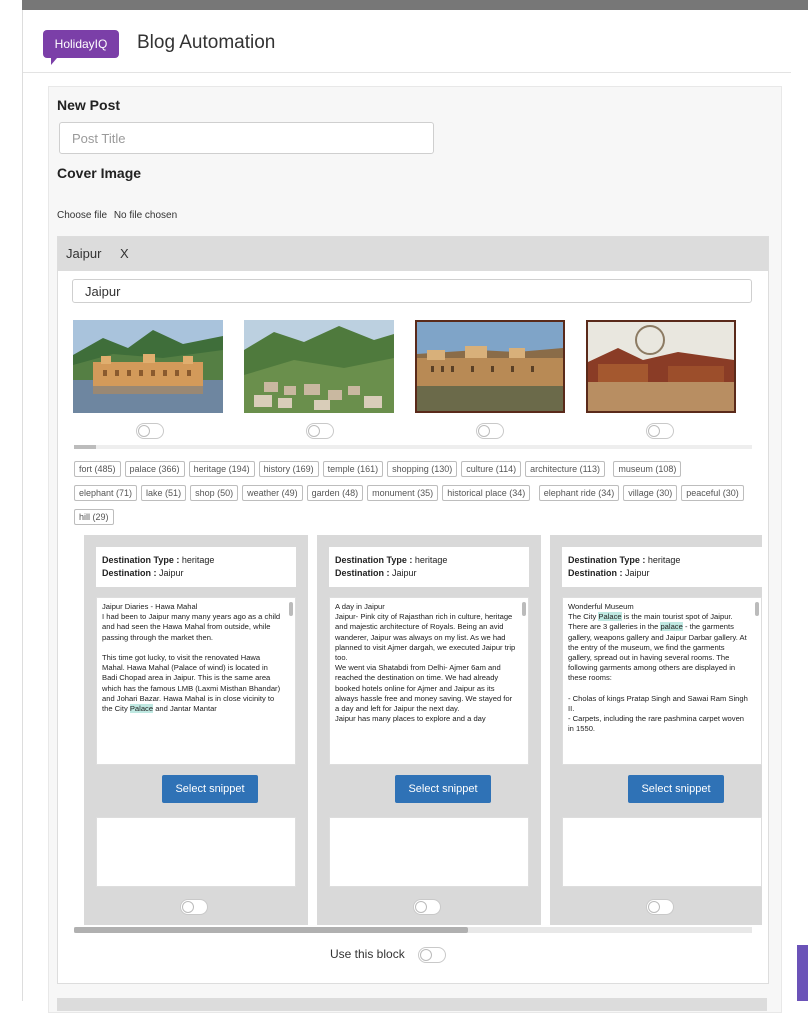 The height and width of the screenshot is (1013, 808). I want to click on remove-destination-button: X, so click(124, 254).